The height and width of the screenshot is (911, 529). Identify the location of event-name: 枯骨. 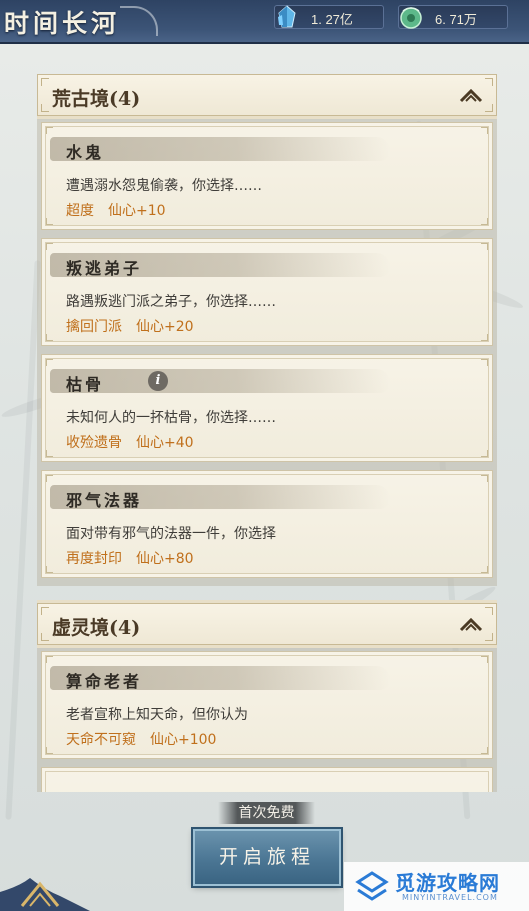
(85, 384).